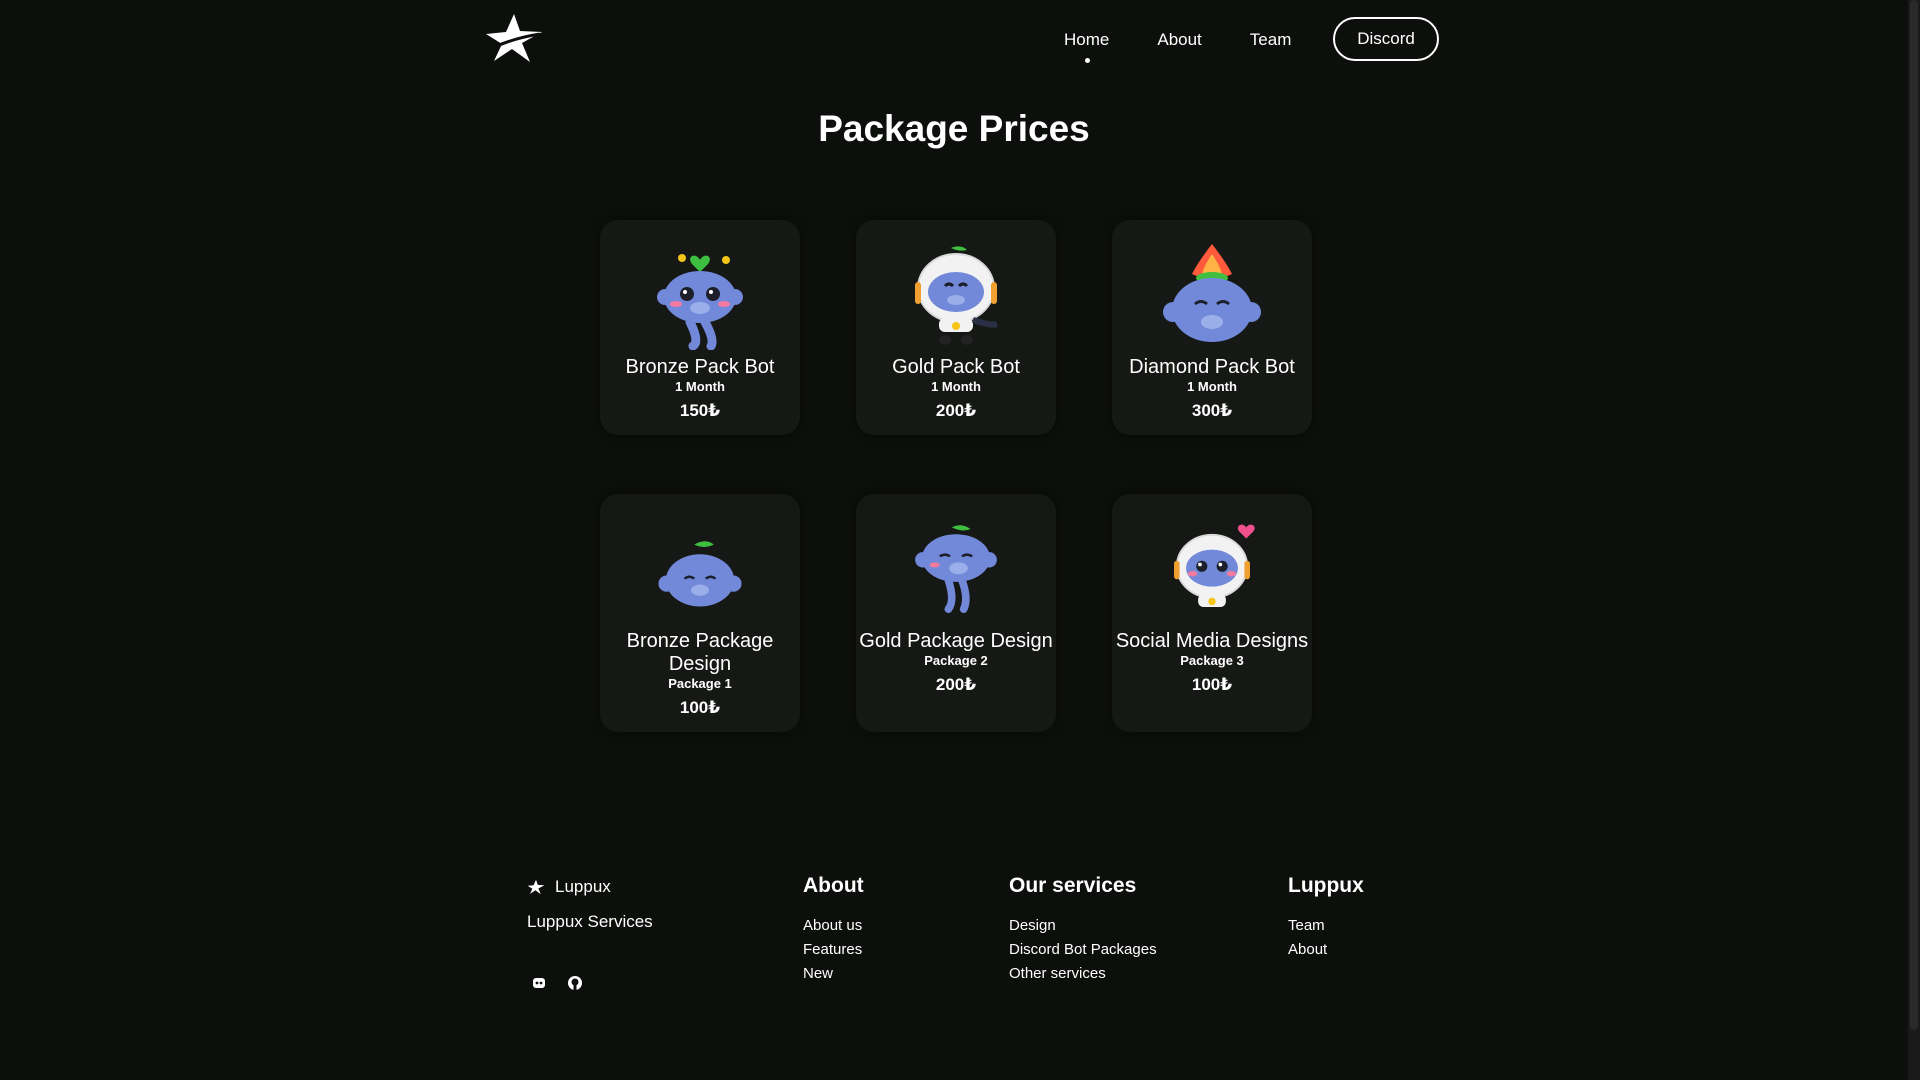  I want to click on footer-column-title: Our services, so click(1073, 885).